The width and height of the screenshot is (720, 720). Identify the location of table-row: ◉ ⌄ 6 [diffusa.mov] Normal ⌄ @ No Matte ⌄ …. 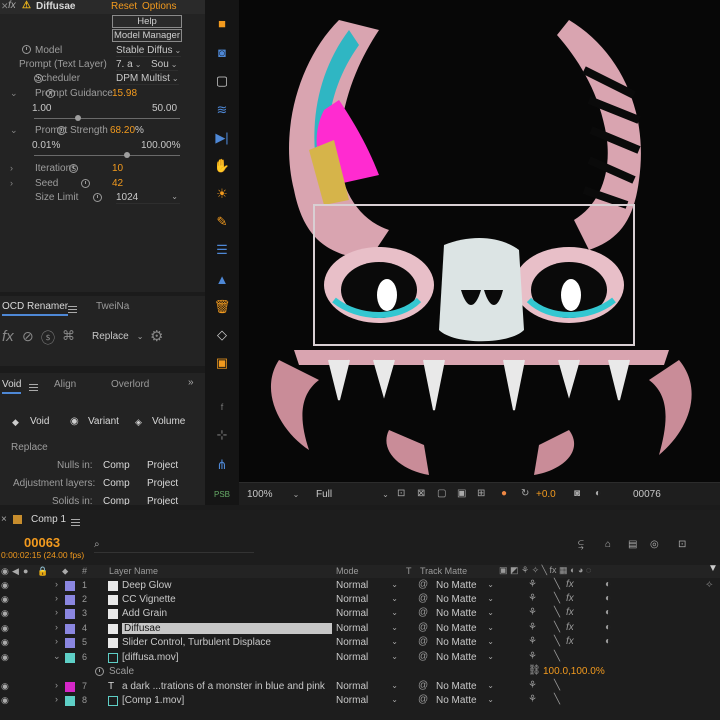
(360, 658).